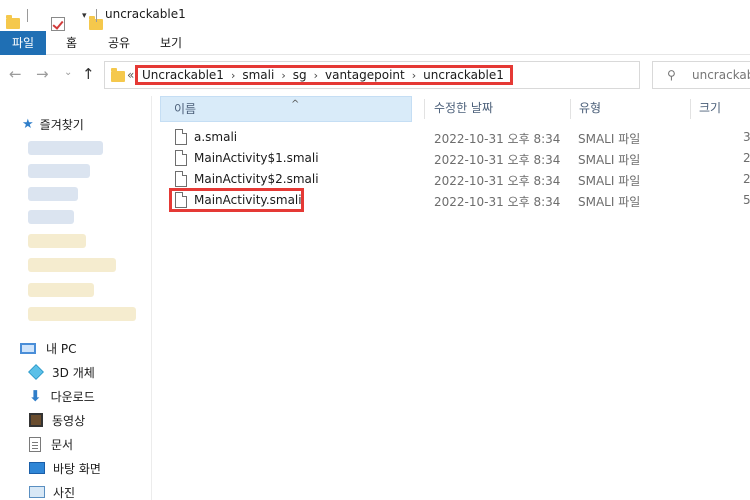 Image resolution: width=750 pixels, height=500 pixels. I want to click on sort-ascending-icon: ^, so click(295, 104).